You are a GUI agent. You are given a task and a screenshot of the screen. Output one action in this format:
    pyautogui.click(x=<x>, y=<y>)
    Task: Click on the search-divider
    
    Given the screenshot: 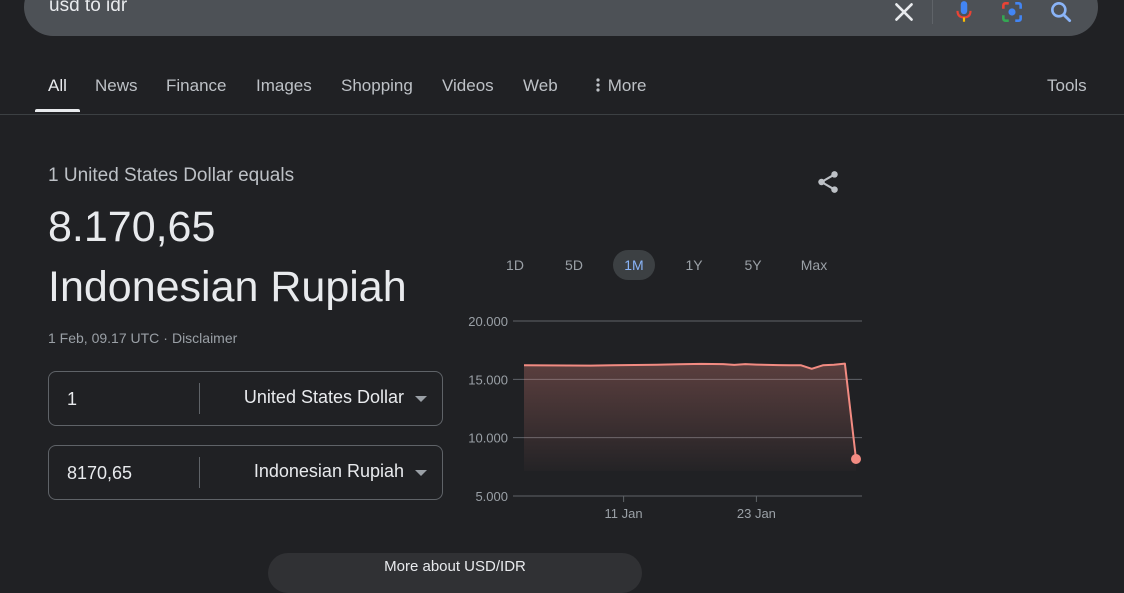 What is the action you would take?
    pyautogui.click(x=932, y=12)
    